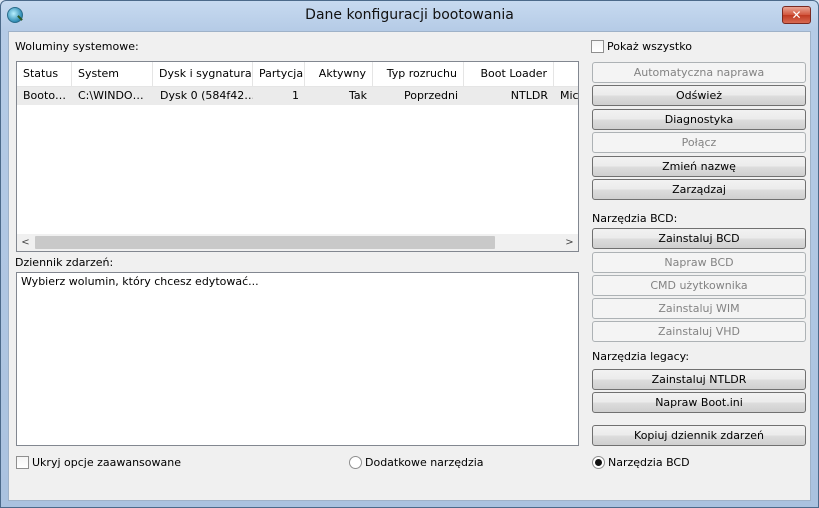  Describe the element at coordinates (357, 95) in the screenshot. I see `cell-active: Tak` at that location.